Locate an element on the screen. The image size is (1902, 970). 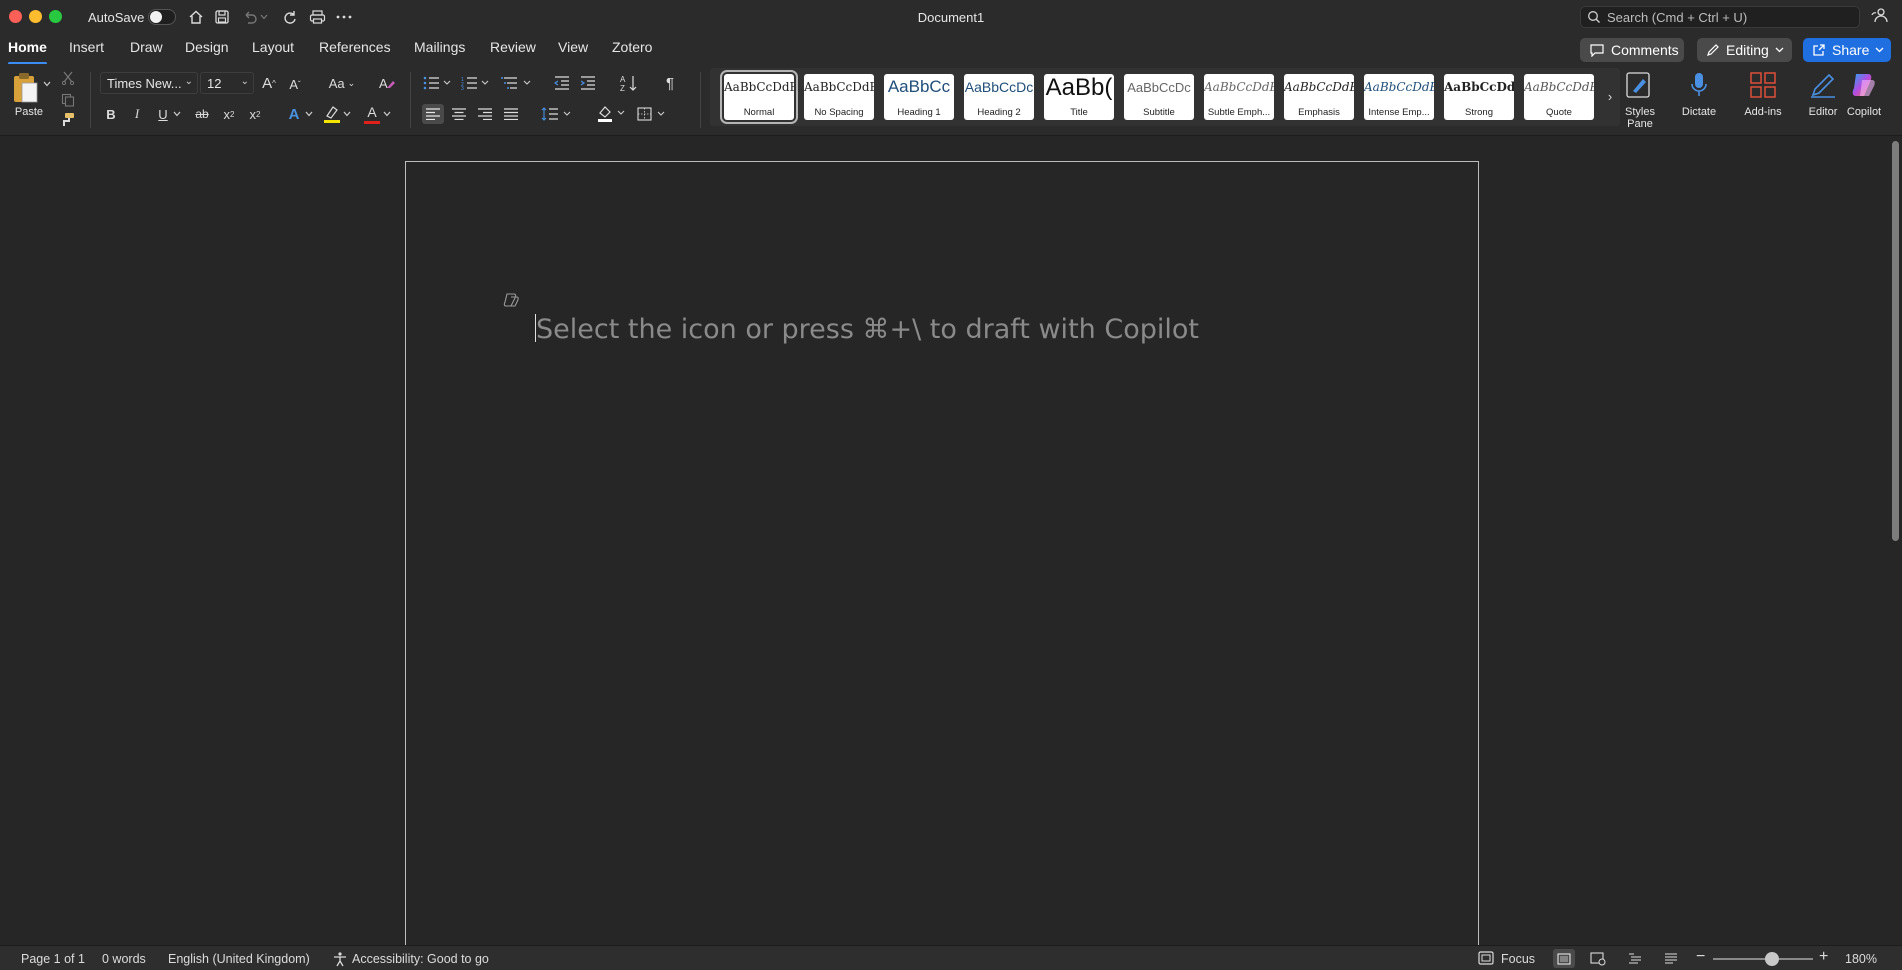
style-strong: AaBbCcDdI Strong is located at coordinates (1479, 97).